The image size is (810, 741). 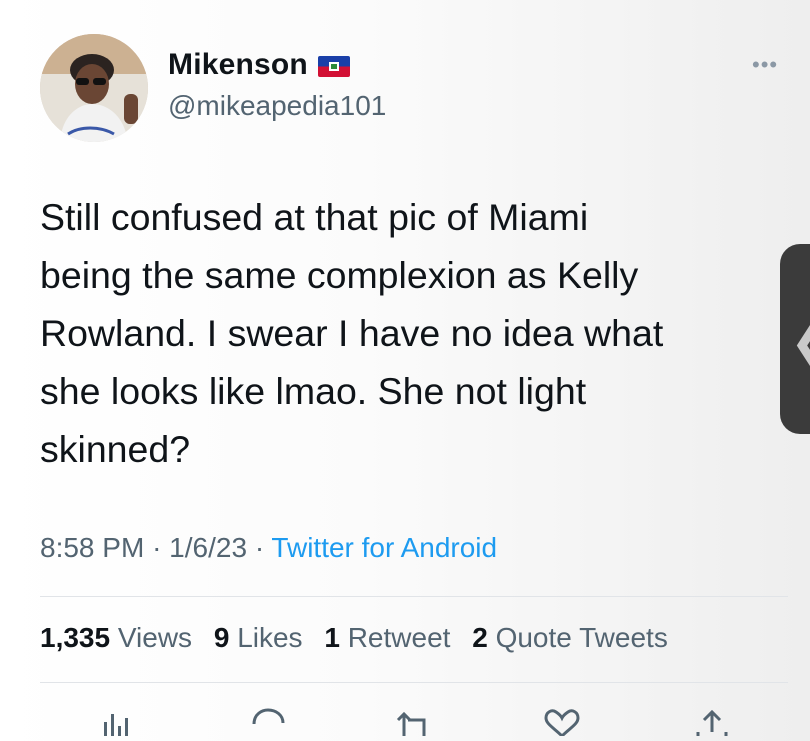 What do you see at coordinates (352, 333) in the screenshot?
I see `tweet-text-line: Rowland. I swear I have no idea what` at bounding box center [352, 333].